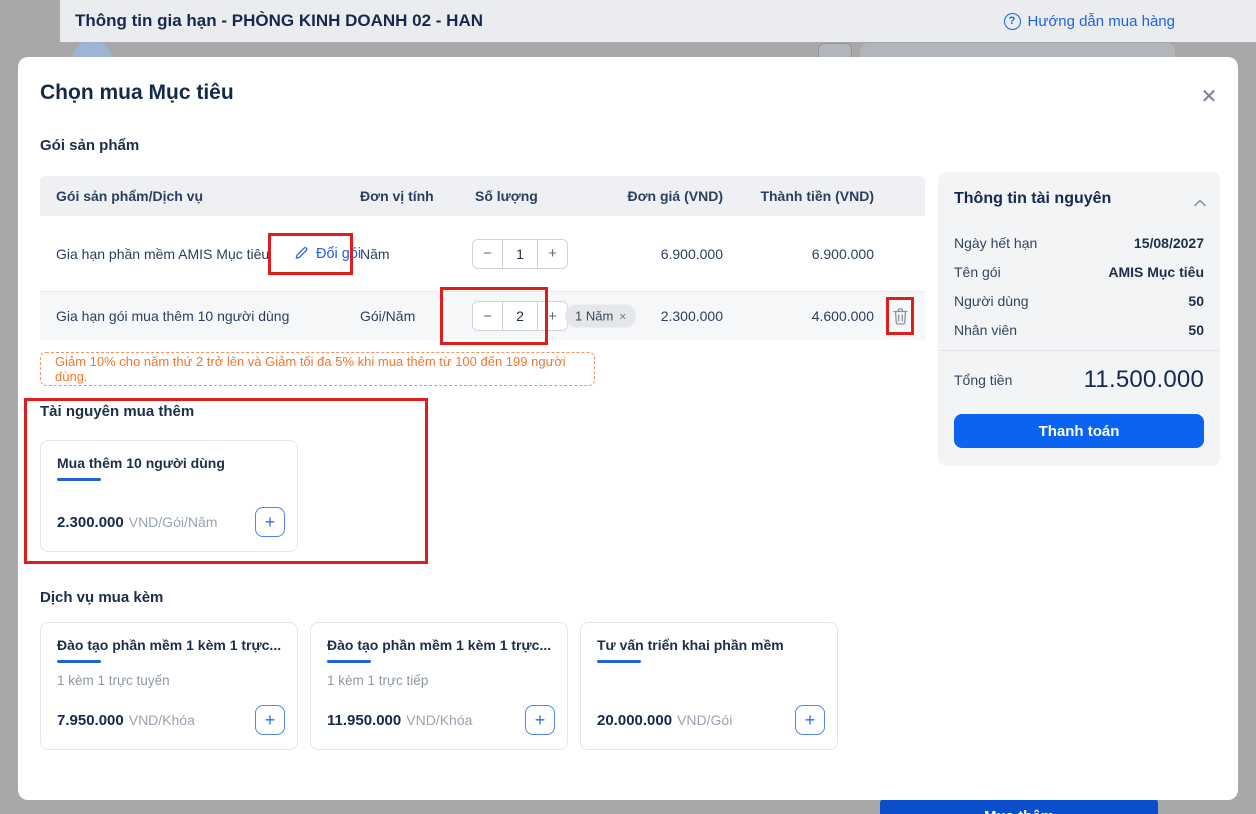  What do you see at coordinates (1019, 806) in the screenshot?
I see `dimmed-buy-more-button: Mua thêm` at bounding box center [1019, 806].